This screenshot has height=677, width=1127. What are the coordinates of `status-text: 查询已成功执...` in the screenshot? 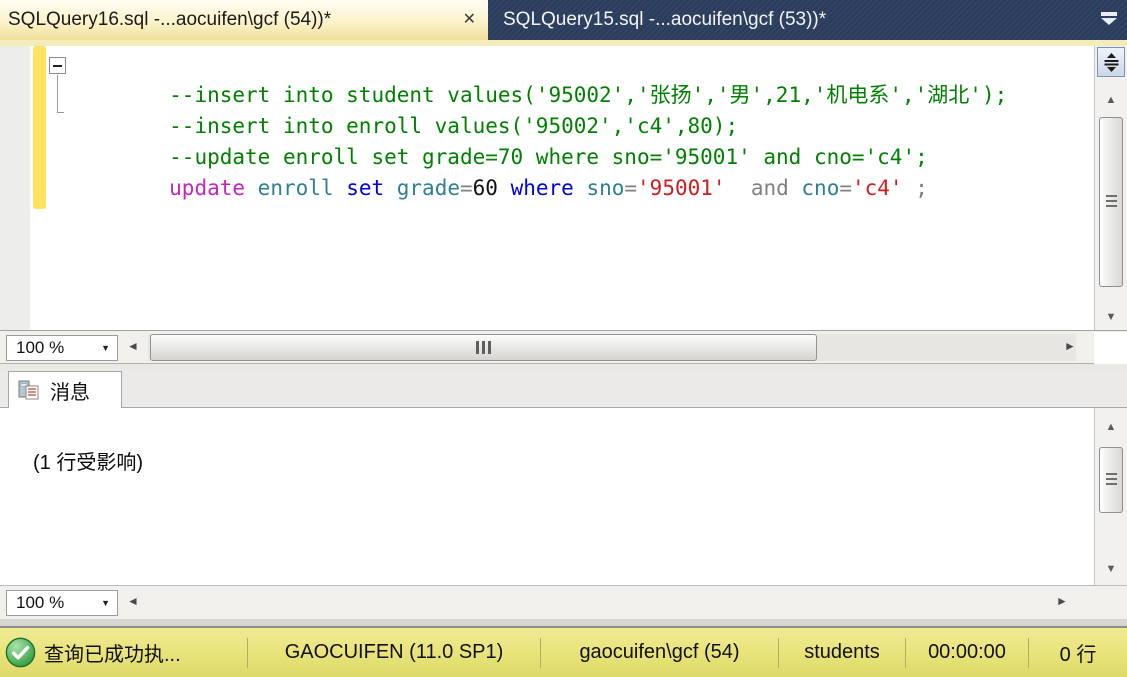 It's located at (112, 655).